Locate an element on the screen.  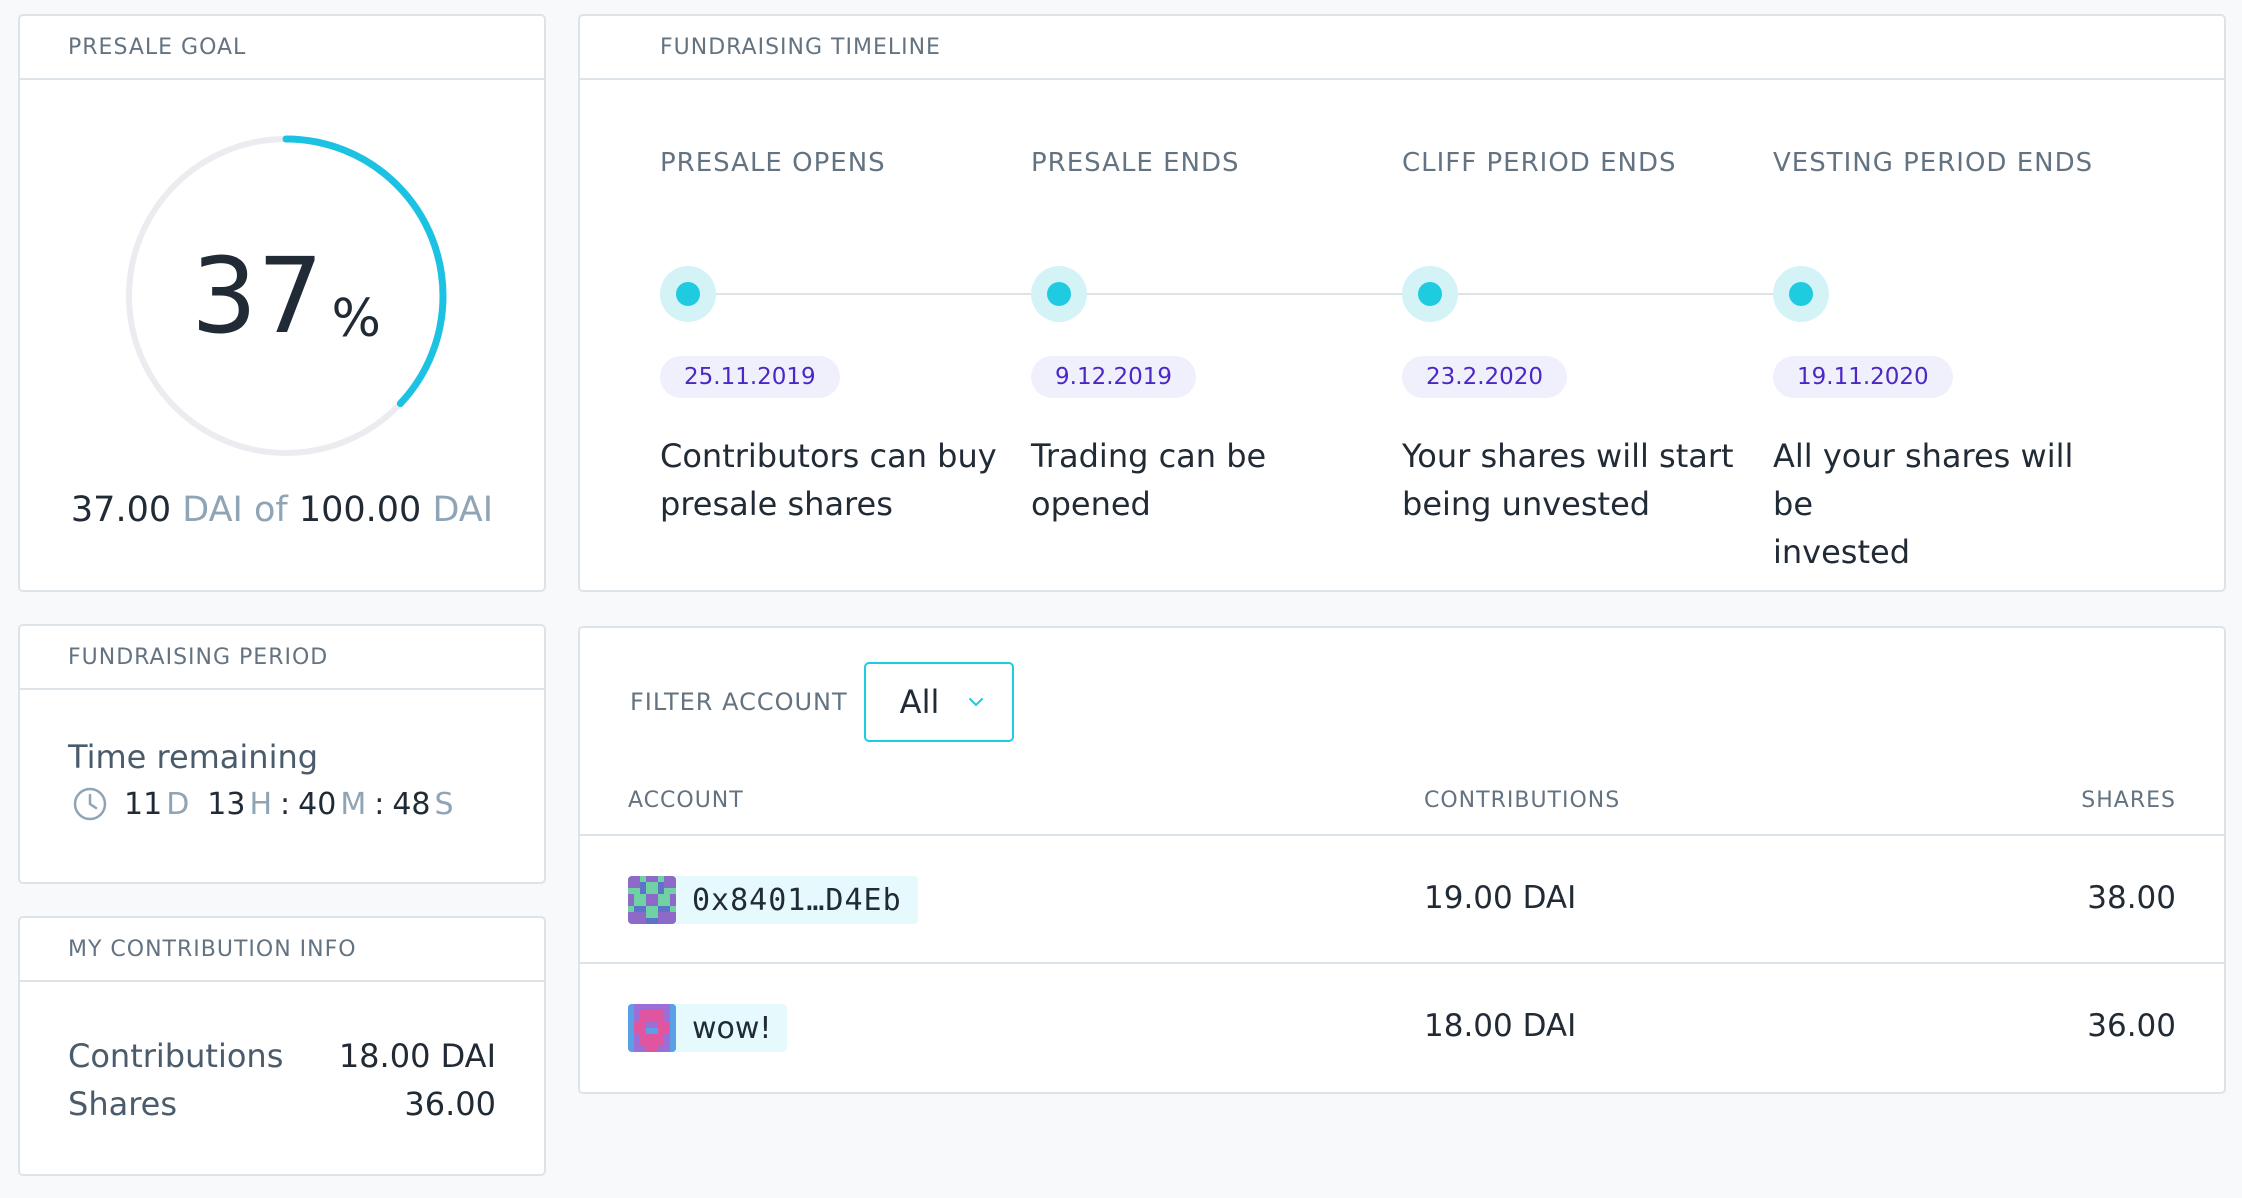
countdown-hours: 13 is located at coordinates (226, 804).